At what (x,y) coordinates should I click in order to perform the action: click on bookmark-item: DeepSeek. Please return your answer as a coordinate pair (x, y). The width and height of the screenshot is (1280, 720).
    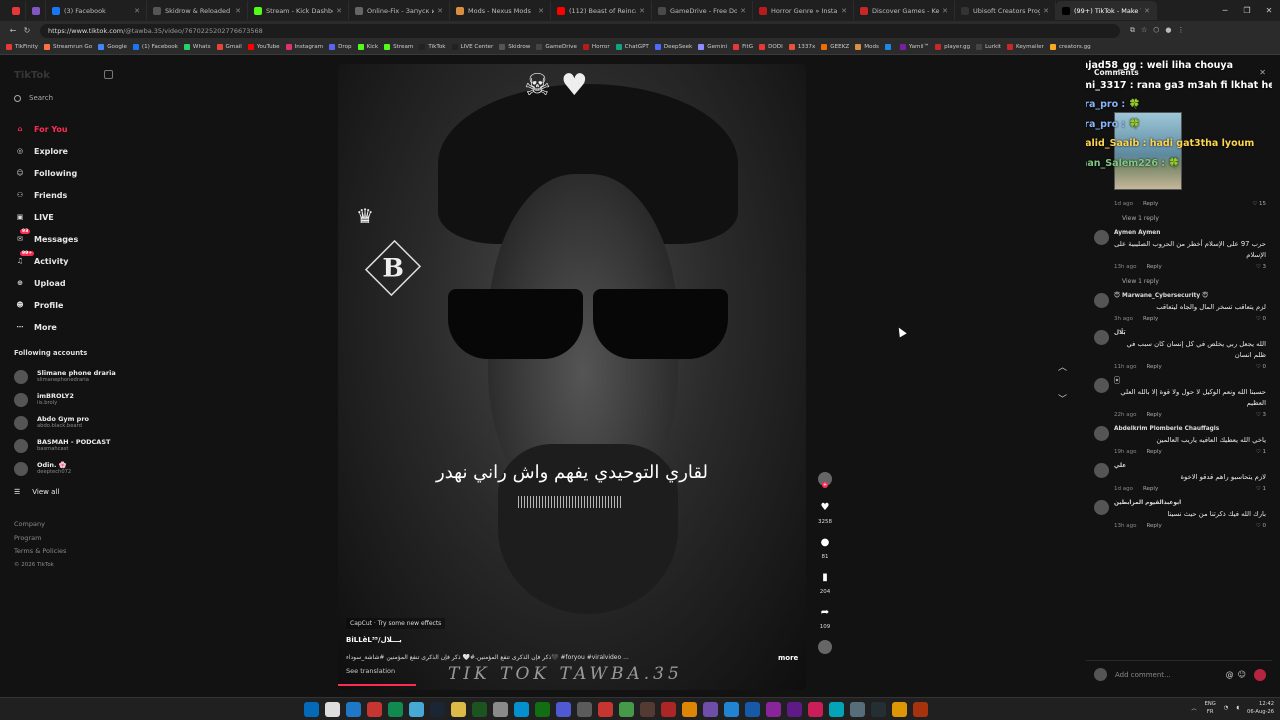
    Looking at the image, I should click on (673, 47).